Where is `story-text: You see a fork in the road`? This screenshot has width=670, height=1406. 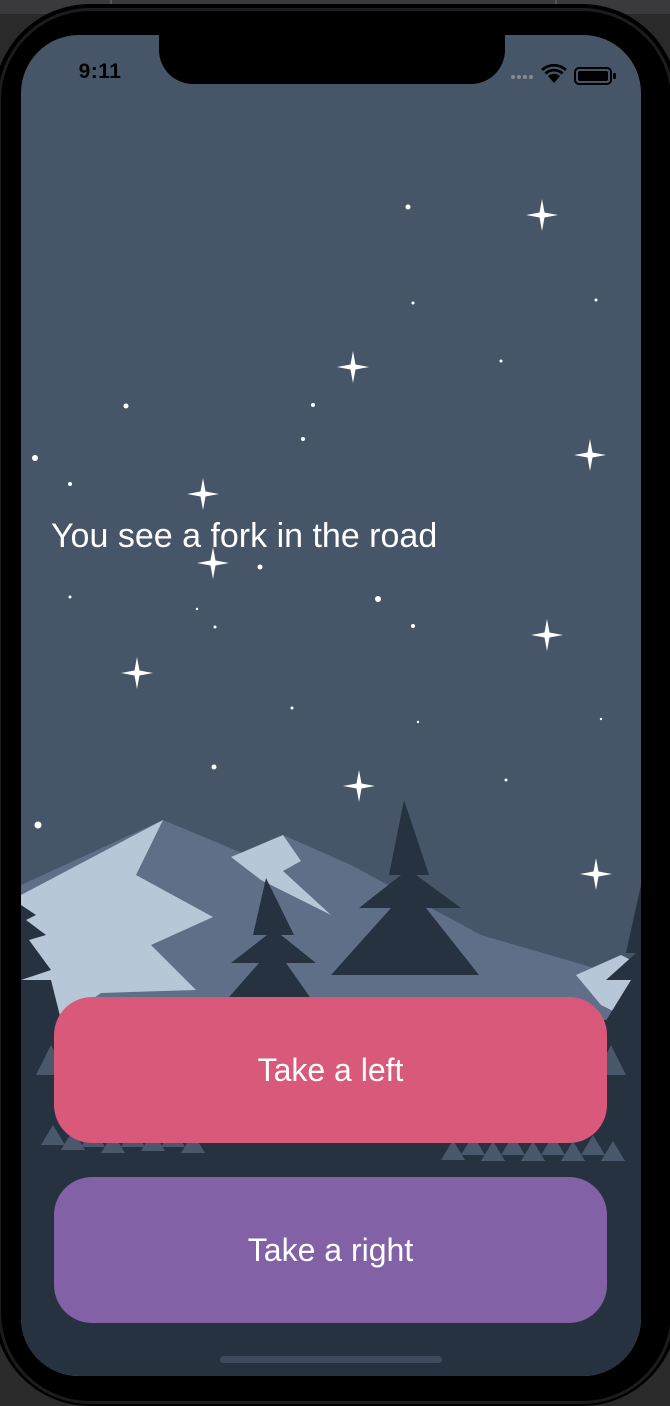 story-text: You see a fork in the road is located at coordinates (244, 536).